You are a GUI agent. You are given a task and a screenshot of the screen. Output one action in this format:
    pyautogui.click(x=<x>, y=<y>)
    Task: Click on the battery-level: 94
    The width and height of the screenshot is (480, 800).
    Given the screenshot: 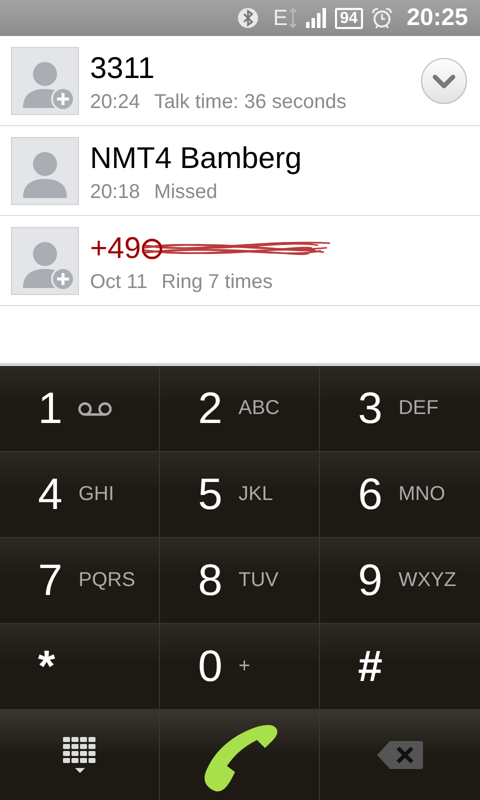 What is the action you would take?
    pyautogui.click(x=348, y=18)
    